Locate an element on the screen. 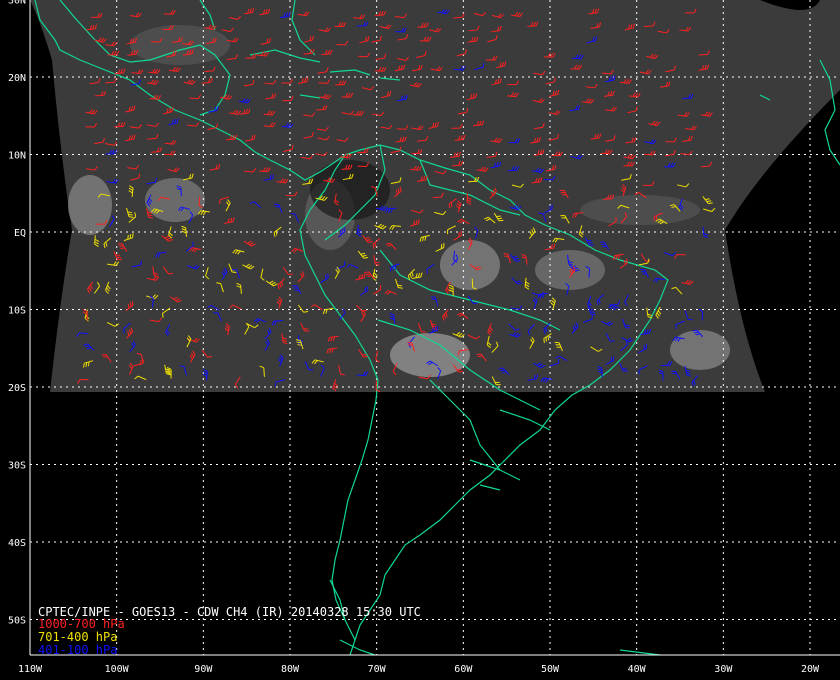  longitude-label: 110W is located at coordinates (30, 669).